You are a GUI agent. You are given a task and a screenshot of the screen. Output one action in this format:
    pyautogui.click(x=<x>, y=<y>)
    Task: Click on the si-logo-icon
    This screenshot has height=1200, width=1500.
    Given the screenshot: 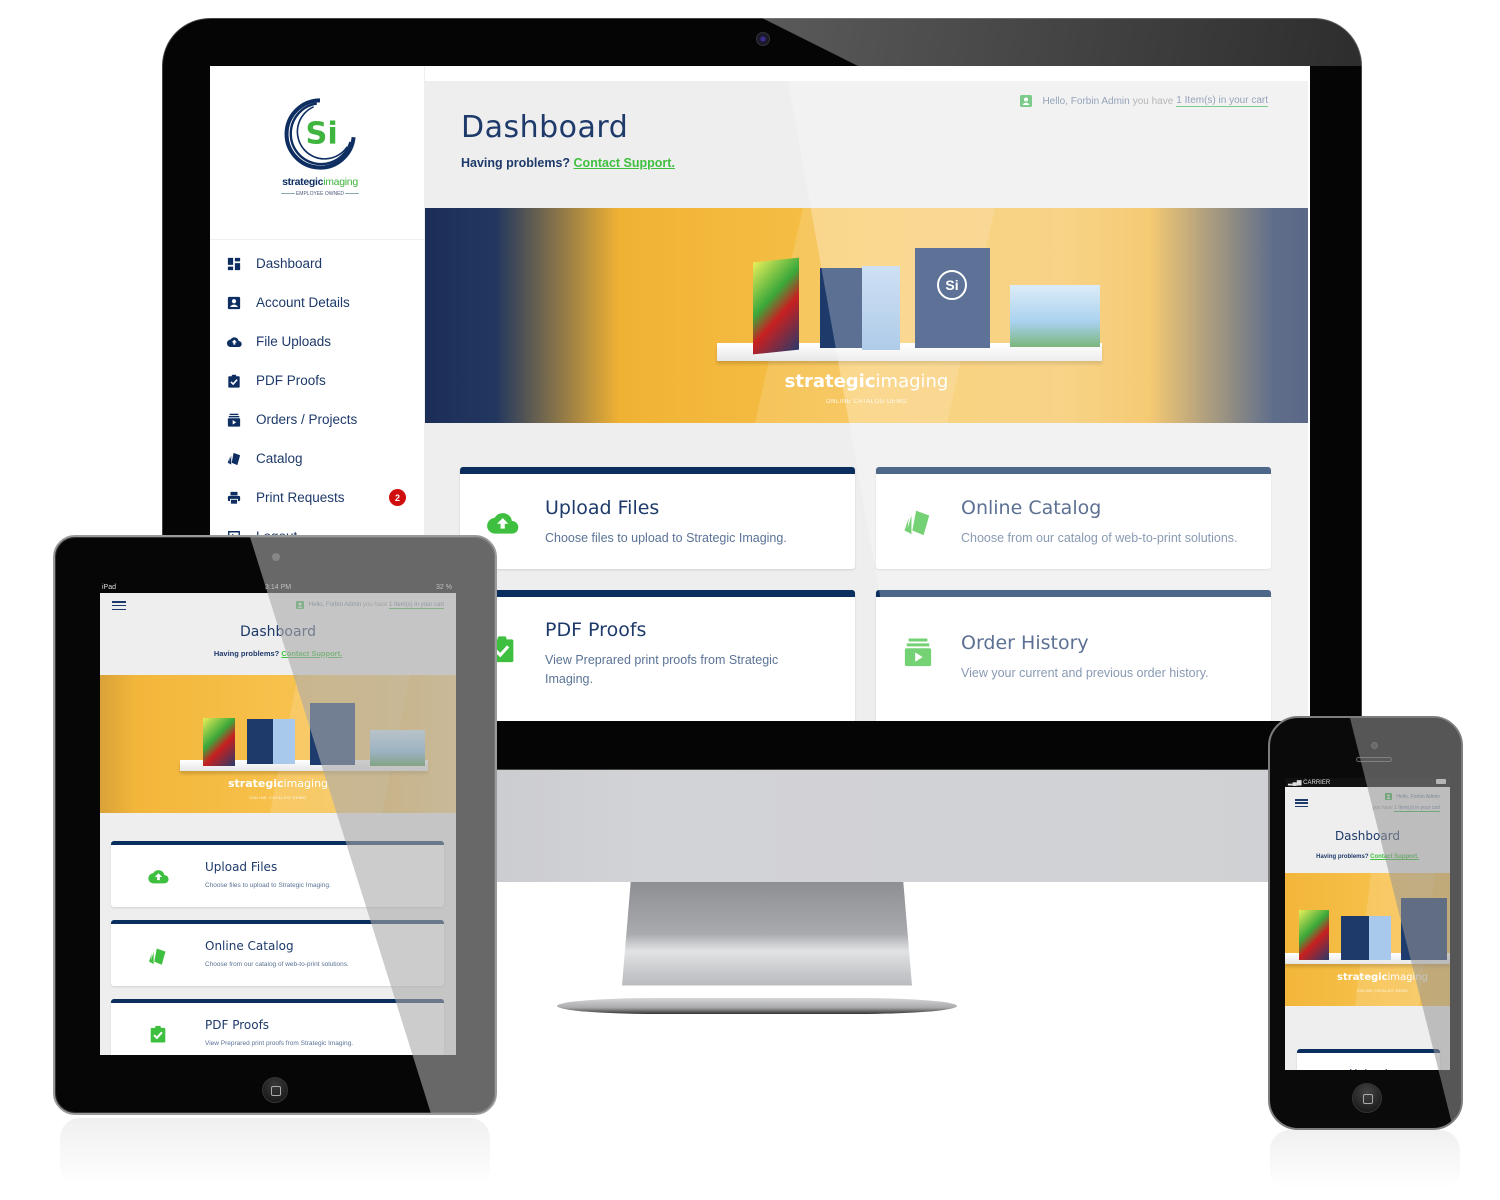 What is the action you would take?
    pyautogui.click(x=320, y=134)
    